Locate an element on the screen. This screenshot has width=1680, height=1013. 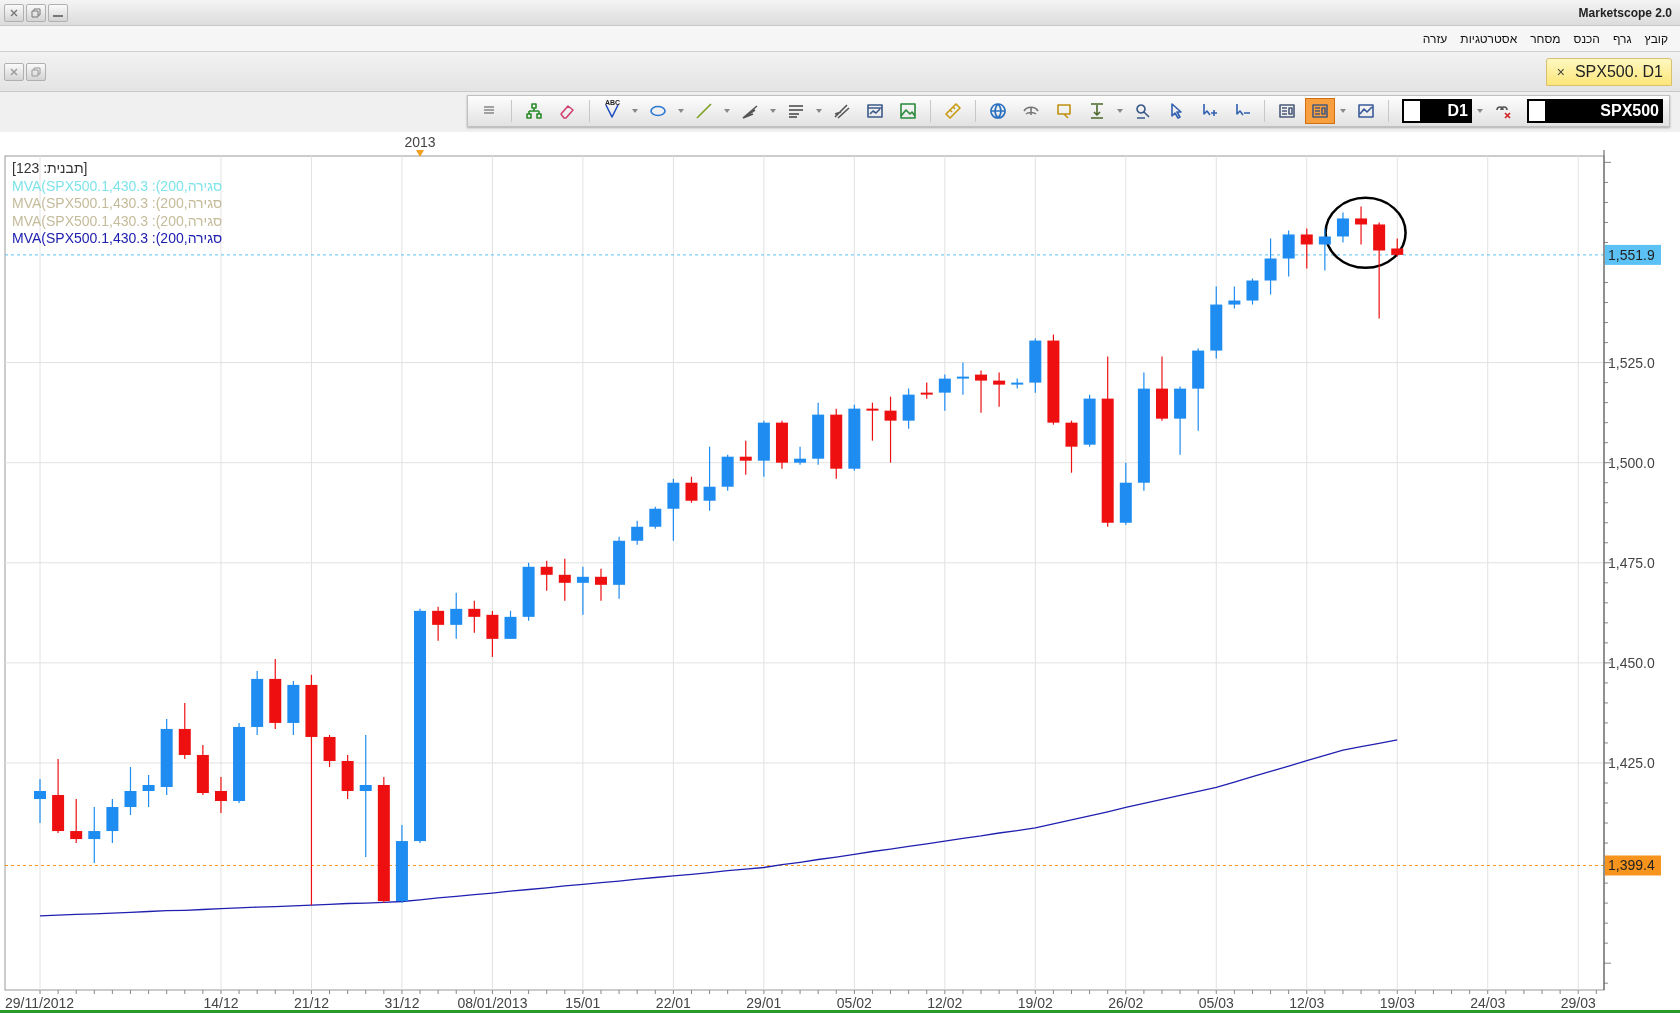
year-marker-icon is located at coordinates (420, 153).